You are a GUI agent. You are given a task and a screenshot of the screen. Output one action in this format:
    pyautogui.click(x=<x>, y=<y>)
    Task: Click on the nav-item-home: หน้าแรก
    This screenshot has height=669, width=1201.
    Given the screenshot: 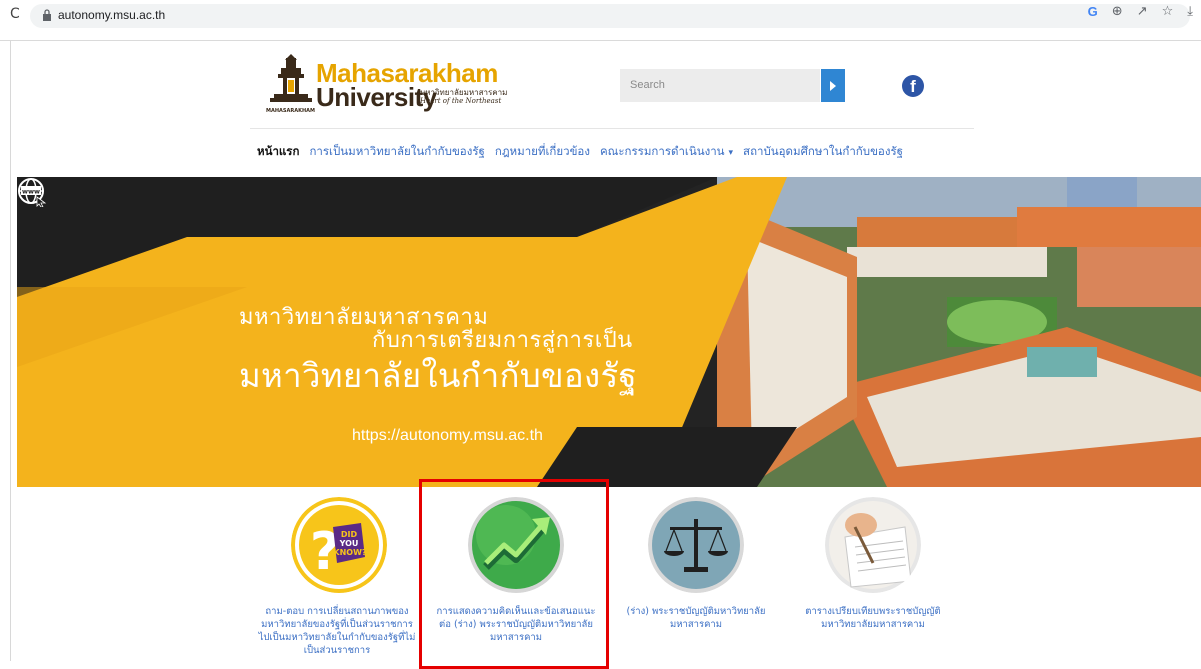 What is the action you would take?
    pyautogui.click(x=278, y=152)
    